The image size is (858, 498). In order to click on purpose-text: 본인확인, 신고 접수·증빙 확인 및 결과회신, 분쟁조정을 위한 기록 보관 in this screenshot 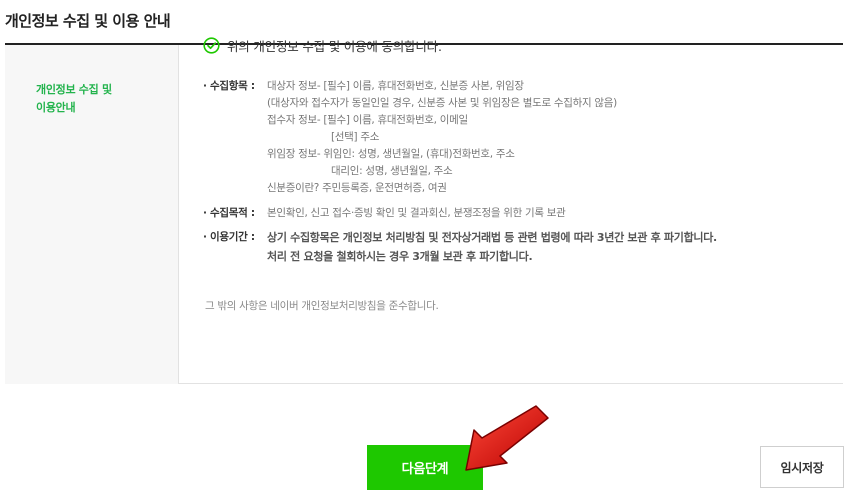, I will do `click(416, 213)`.